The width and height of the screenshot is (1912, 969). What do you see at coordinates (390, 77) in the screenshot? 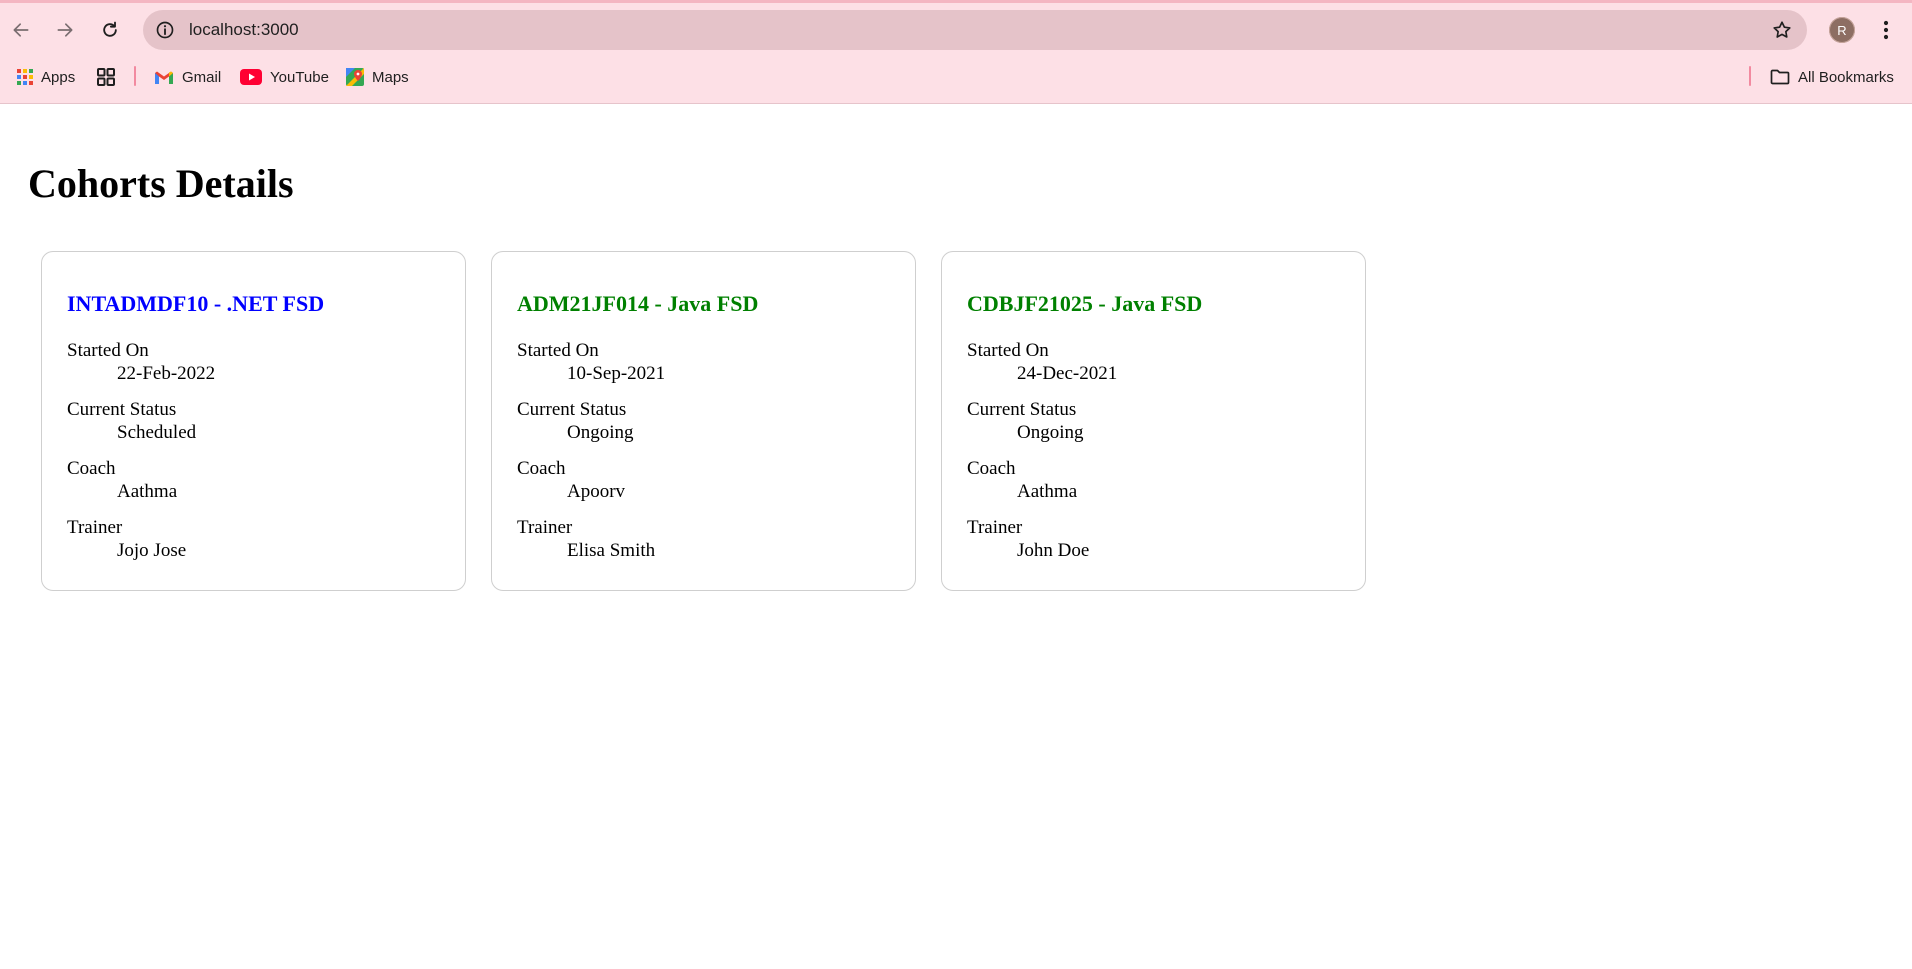
I see `bookmark-maps-label: Maps` at bounding box center [390, 77].